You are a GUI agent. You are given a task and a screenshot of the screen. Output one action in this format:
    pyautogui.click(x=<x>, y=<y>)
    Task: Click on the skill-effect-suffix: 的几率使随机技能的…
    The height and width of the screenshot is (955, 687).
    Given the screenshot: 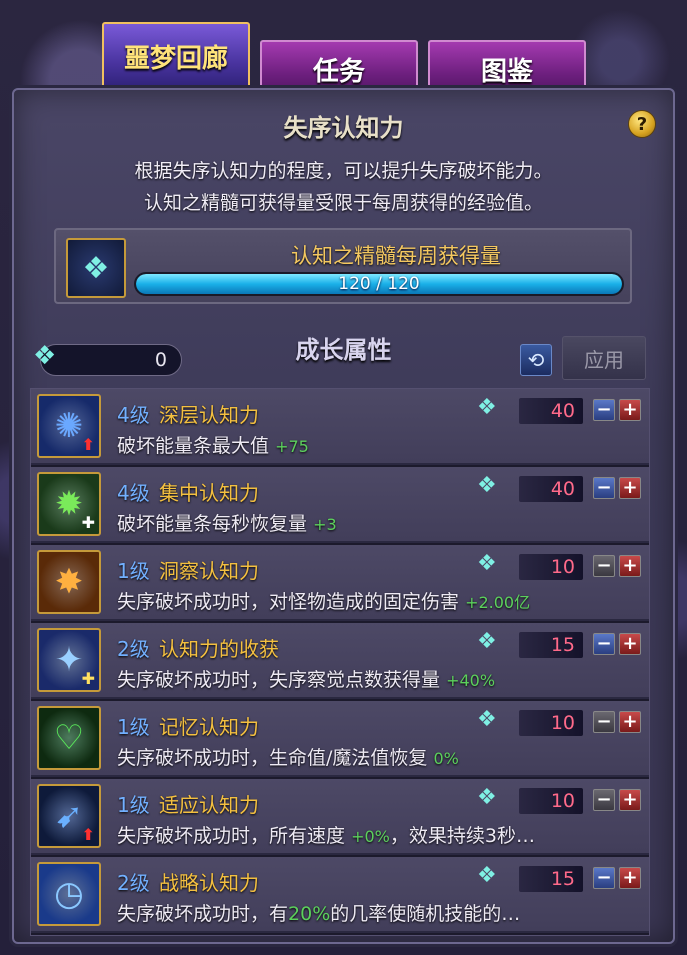 What is the action you would take?
    pyautogui.click(x=425, y=914)
    